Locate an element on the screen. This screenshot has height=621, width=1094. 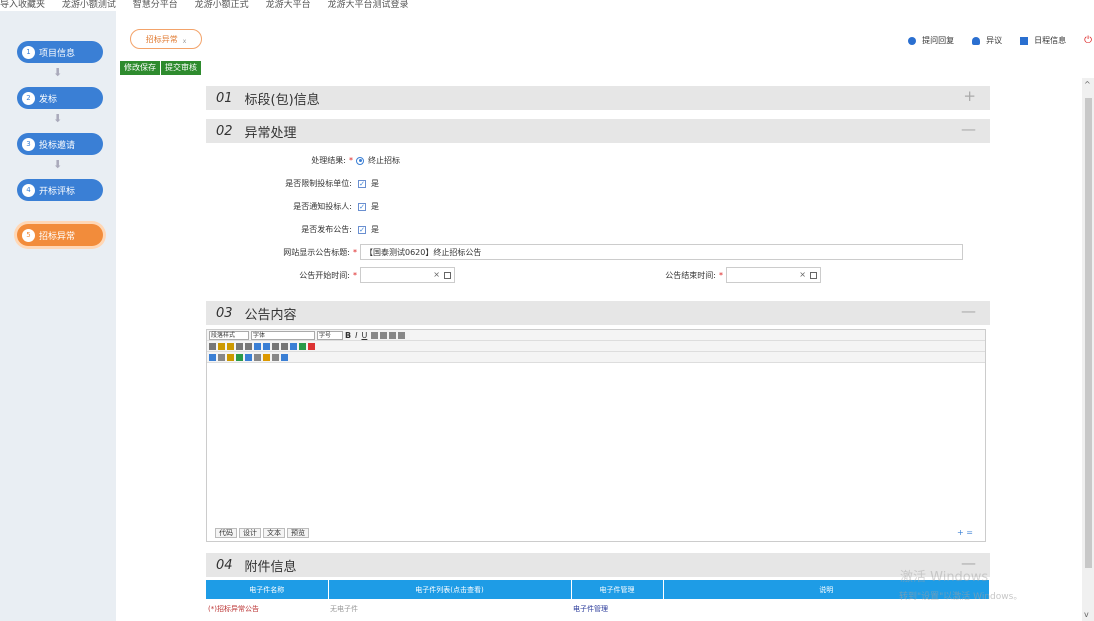
step-project-info: 1 项目信息 is located at coordinates (60, 52).